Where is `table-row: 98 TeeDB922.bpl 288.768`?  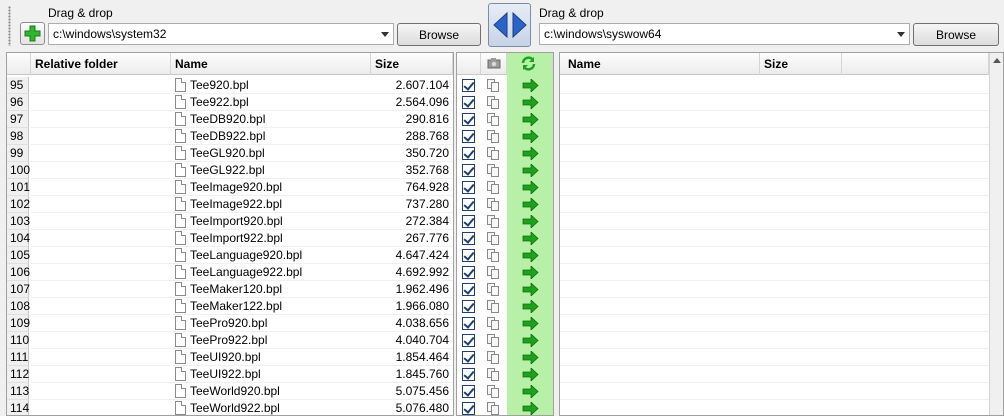
table-row: 98 TeeDB922.bpl 288.768 is located at coordinates (230, 136).